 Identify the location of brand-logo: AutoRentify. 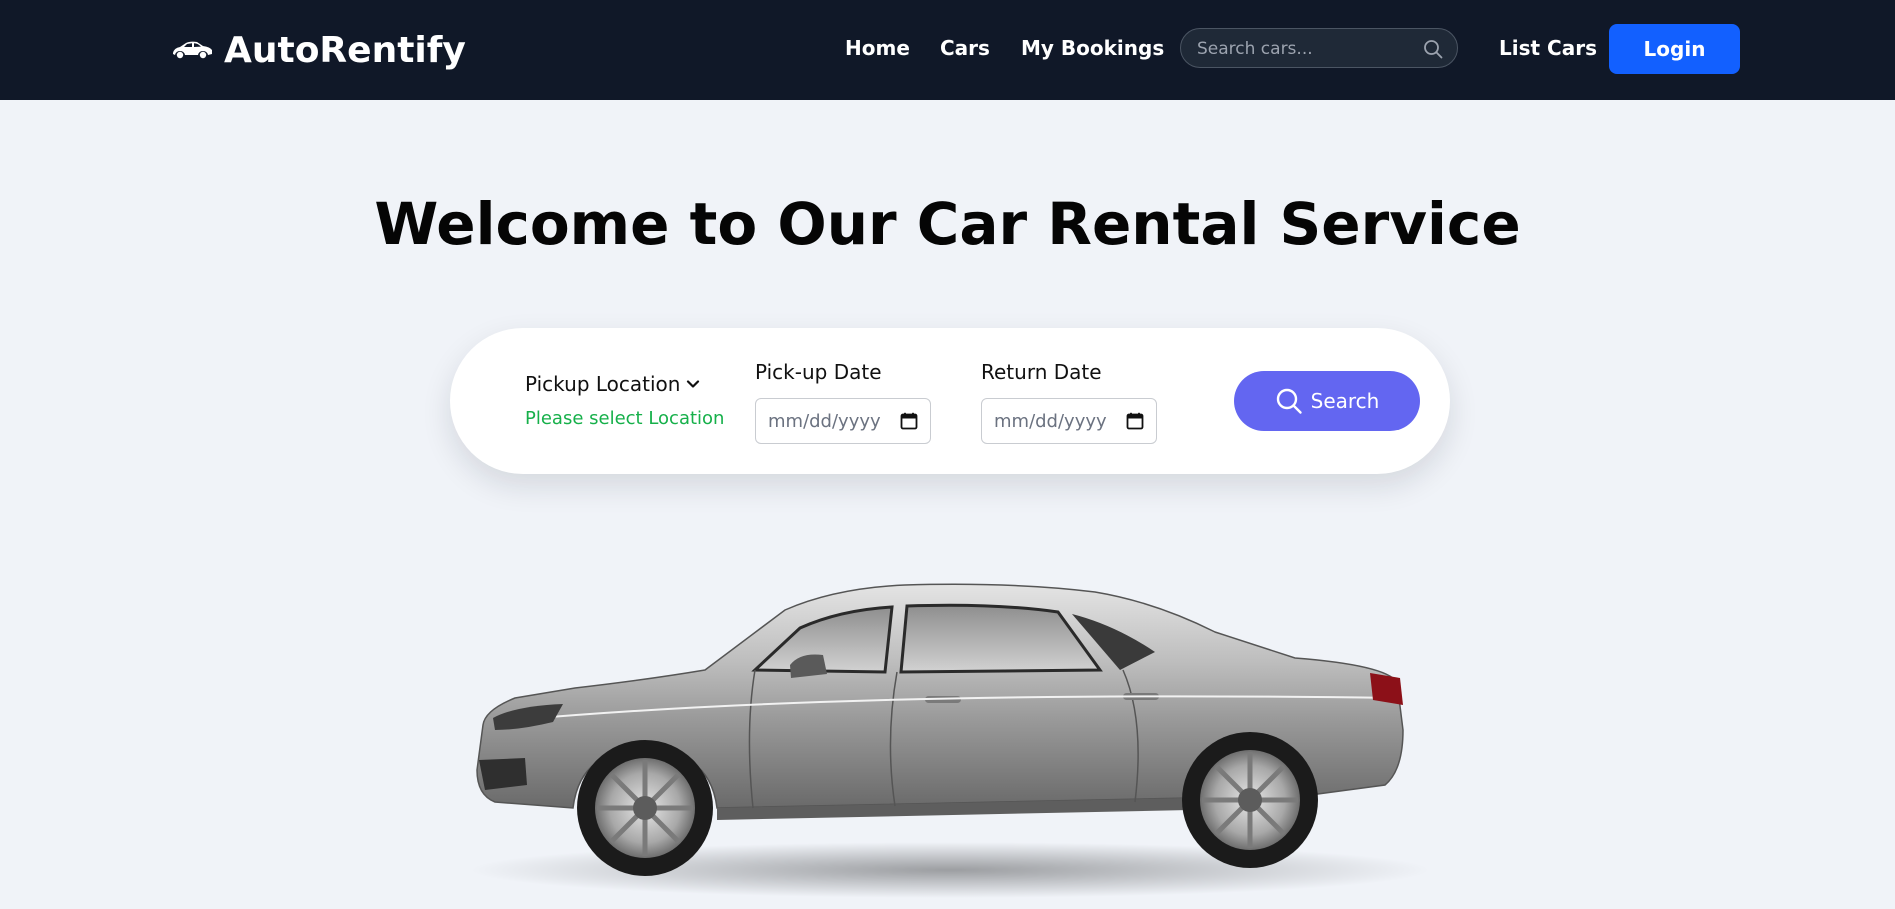
(318, 50).